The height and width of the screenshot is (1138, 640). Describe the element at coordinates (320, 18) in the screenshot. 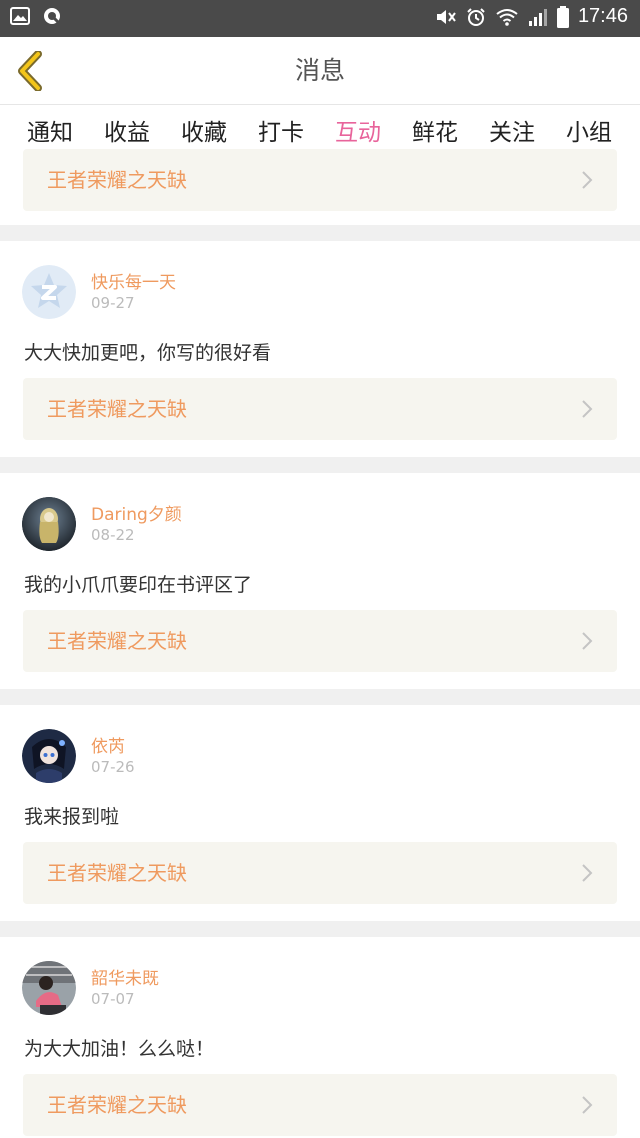

I see `status-bar: 17:46` at that location.